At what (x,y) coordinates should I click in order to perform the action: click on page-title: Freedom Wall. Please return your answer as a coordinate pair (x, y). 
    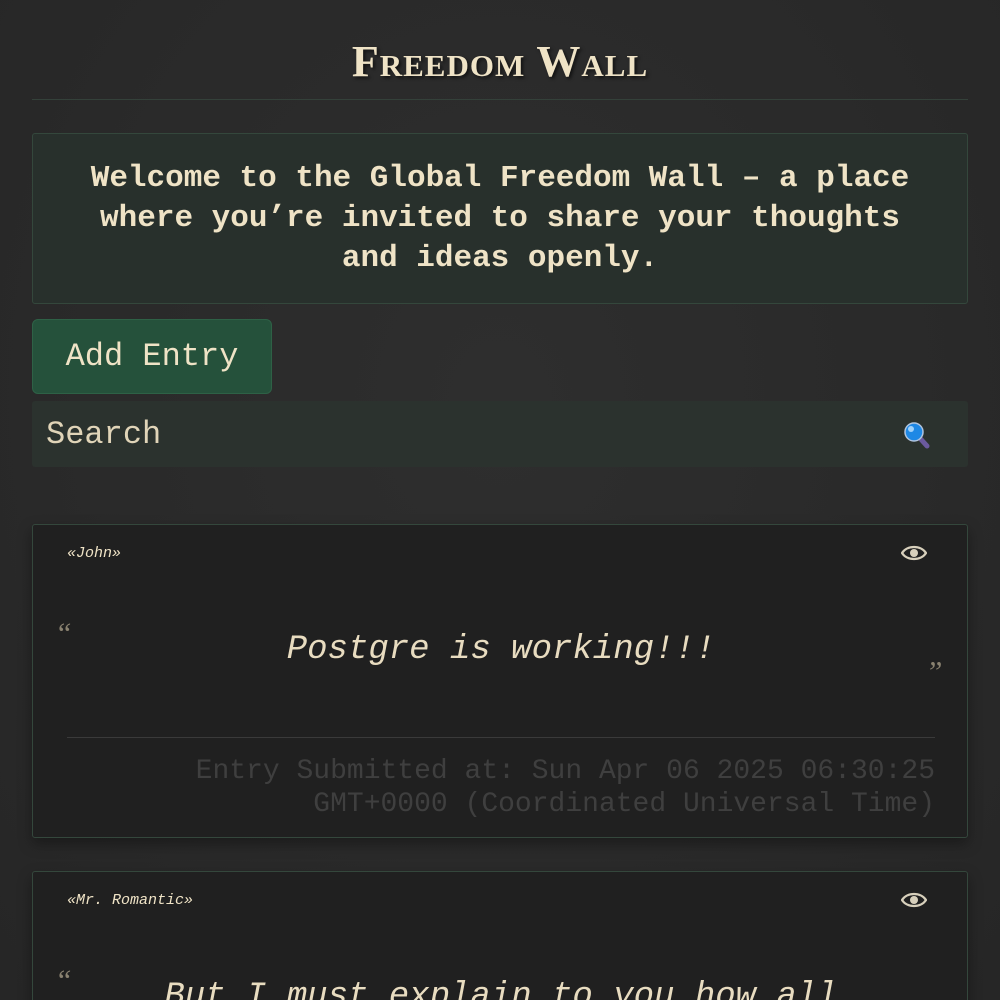
    Looking at the image, I should click on (500, 61).